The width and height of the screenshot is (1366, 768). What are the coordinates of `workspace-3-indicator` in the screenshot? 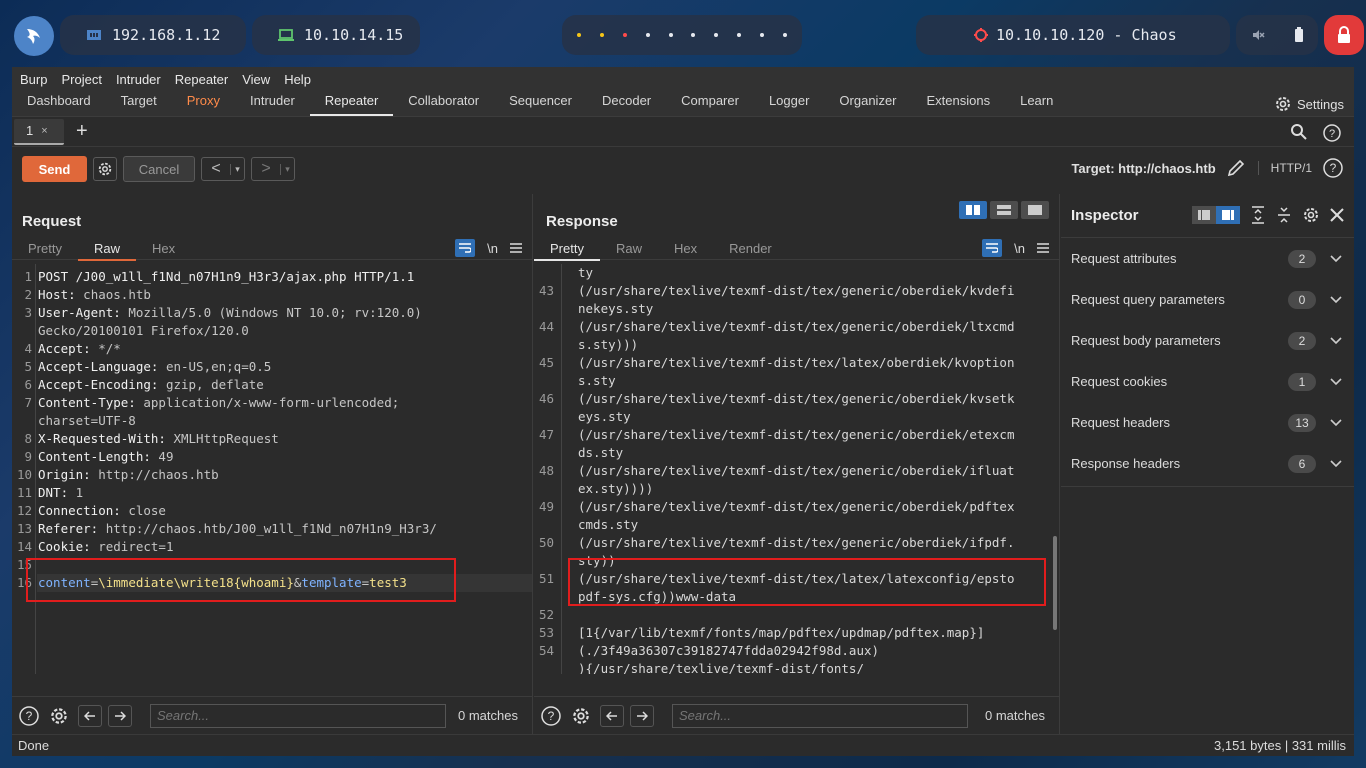 It's located at (624, 35).